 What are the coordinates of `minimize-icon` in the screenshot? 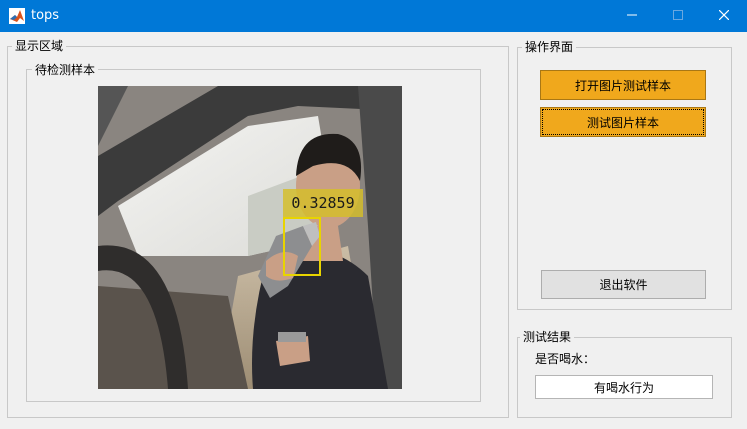 It's located at (632, 16).